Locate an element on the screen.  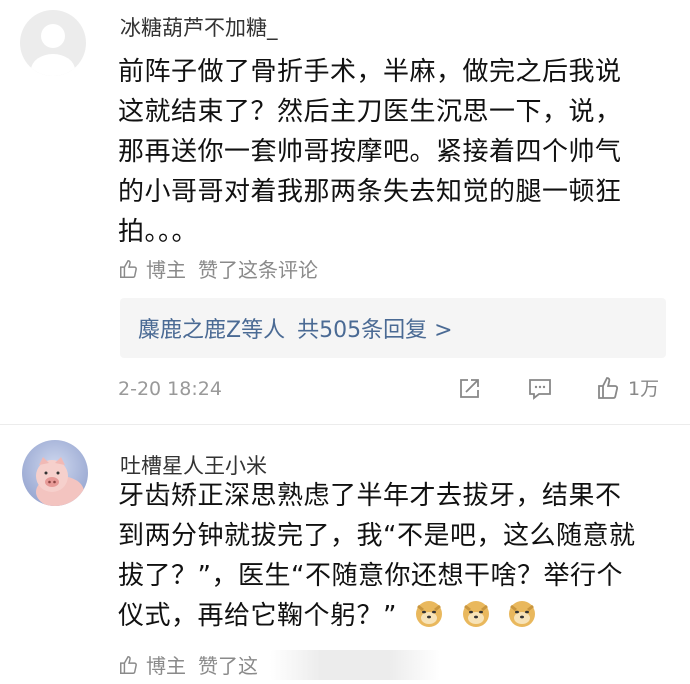
share-icon is located at coordinates (469, 388).